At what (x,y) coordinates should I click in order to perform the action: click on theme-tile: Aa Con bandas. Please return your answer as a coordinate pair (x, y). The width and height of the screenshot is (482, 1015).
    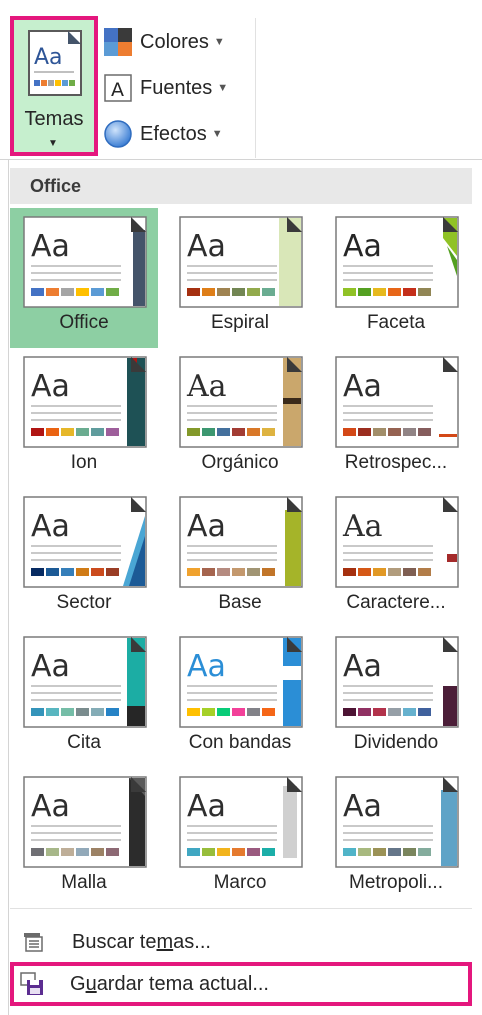
    Looking at the image, I should click on (240, 698).